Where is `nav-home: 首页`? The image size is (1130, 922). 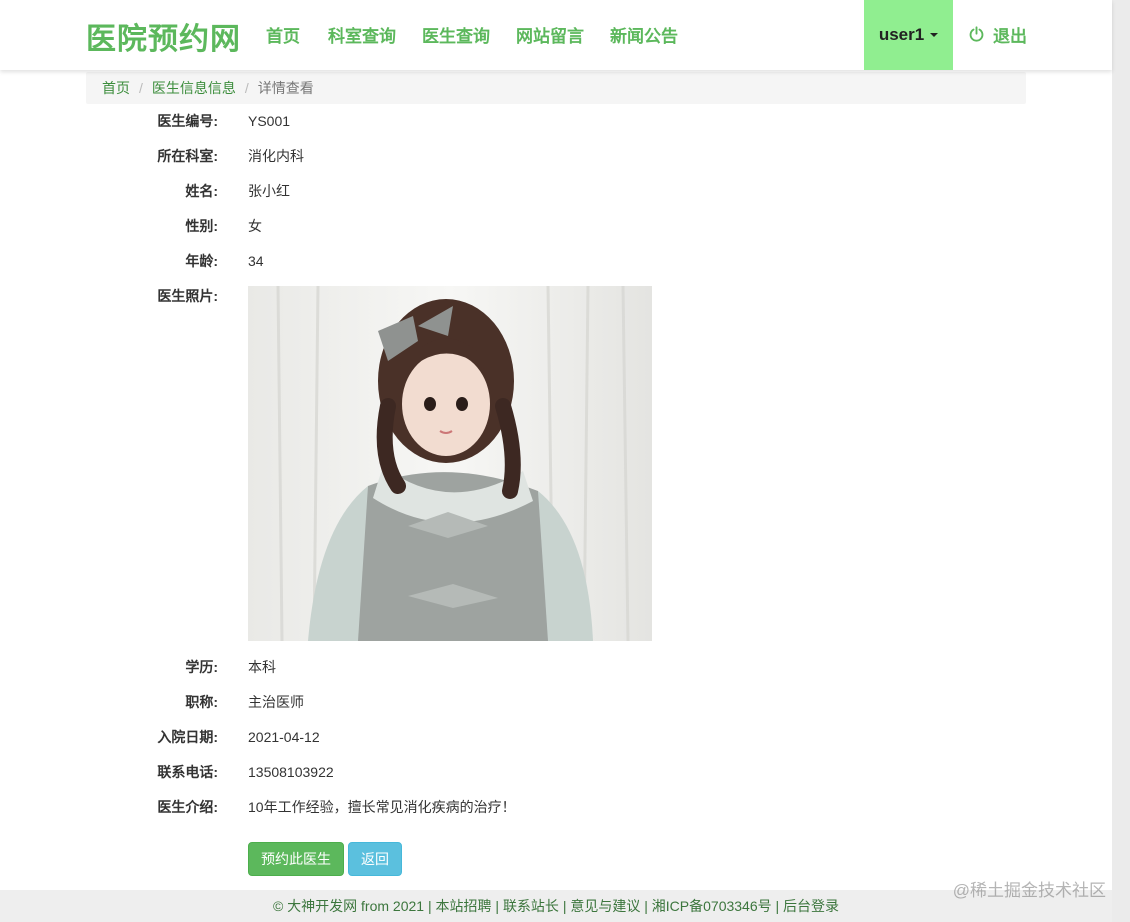
nav-home: 首页 is located at coordinates (283, 34).